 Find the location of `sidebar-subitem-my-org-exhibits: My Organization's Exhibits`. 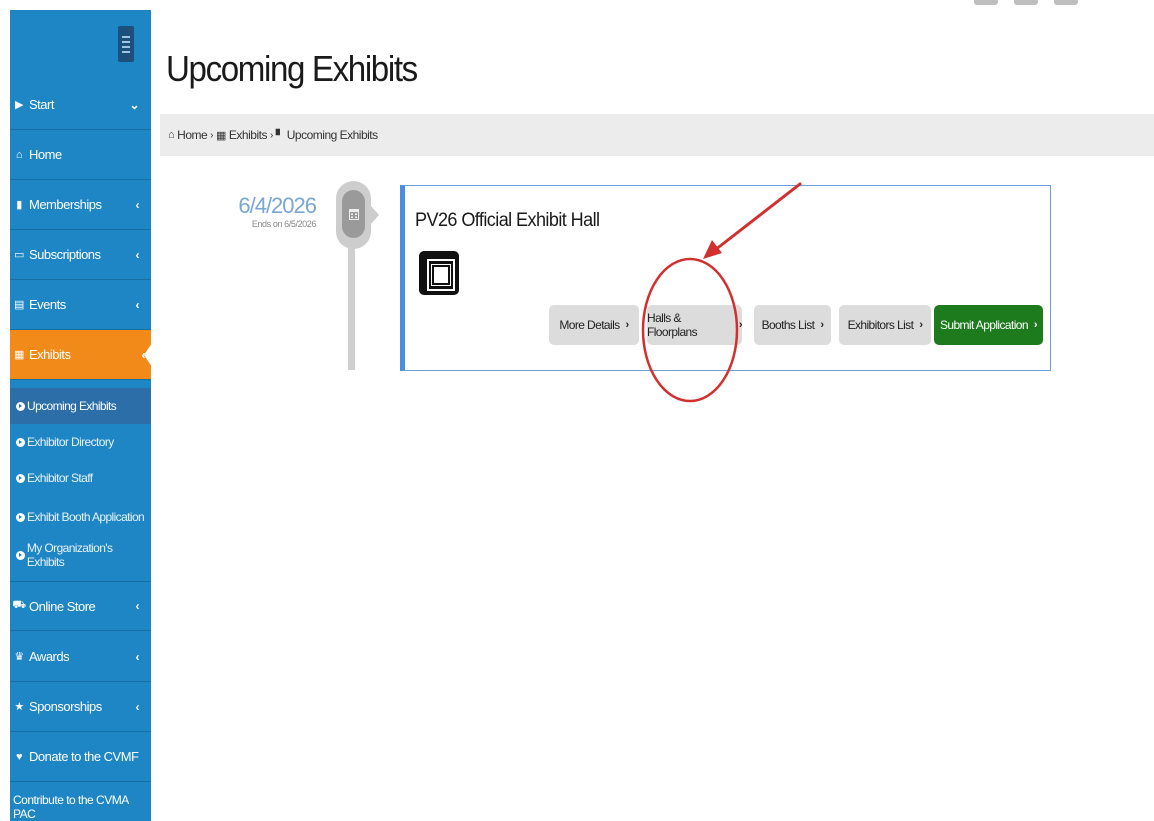

sidebar-subitem-my-org-exhibits: My Organization's Exhibits is located at coordinates (80, 555).